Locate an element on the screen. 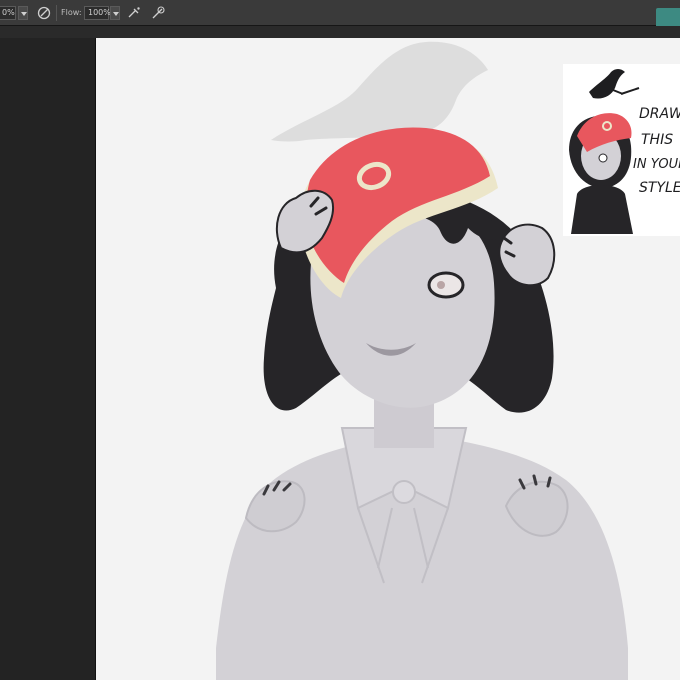 Image resolution: width=680 pixels, height=680 pixels. reference-caption-line-3: IN YOUR is located at coordinates (656, 164).